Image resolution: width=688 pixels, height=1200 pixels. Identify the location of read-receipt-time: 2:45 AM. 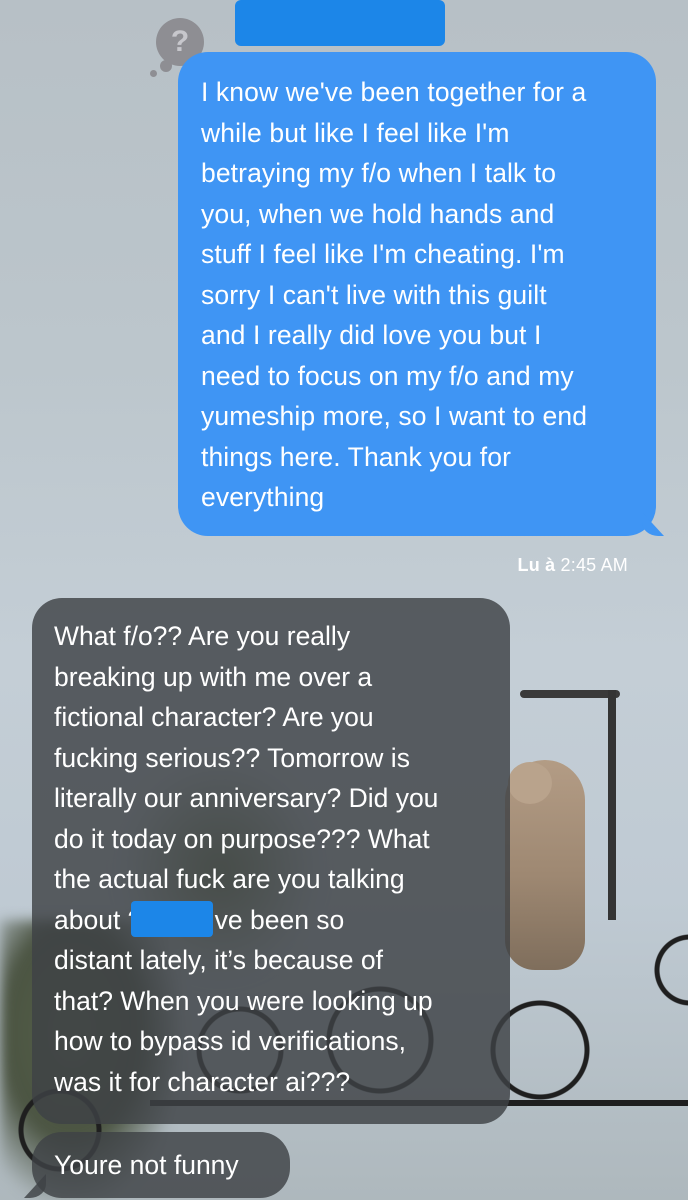
(594, 565).